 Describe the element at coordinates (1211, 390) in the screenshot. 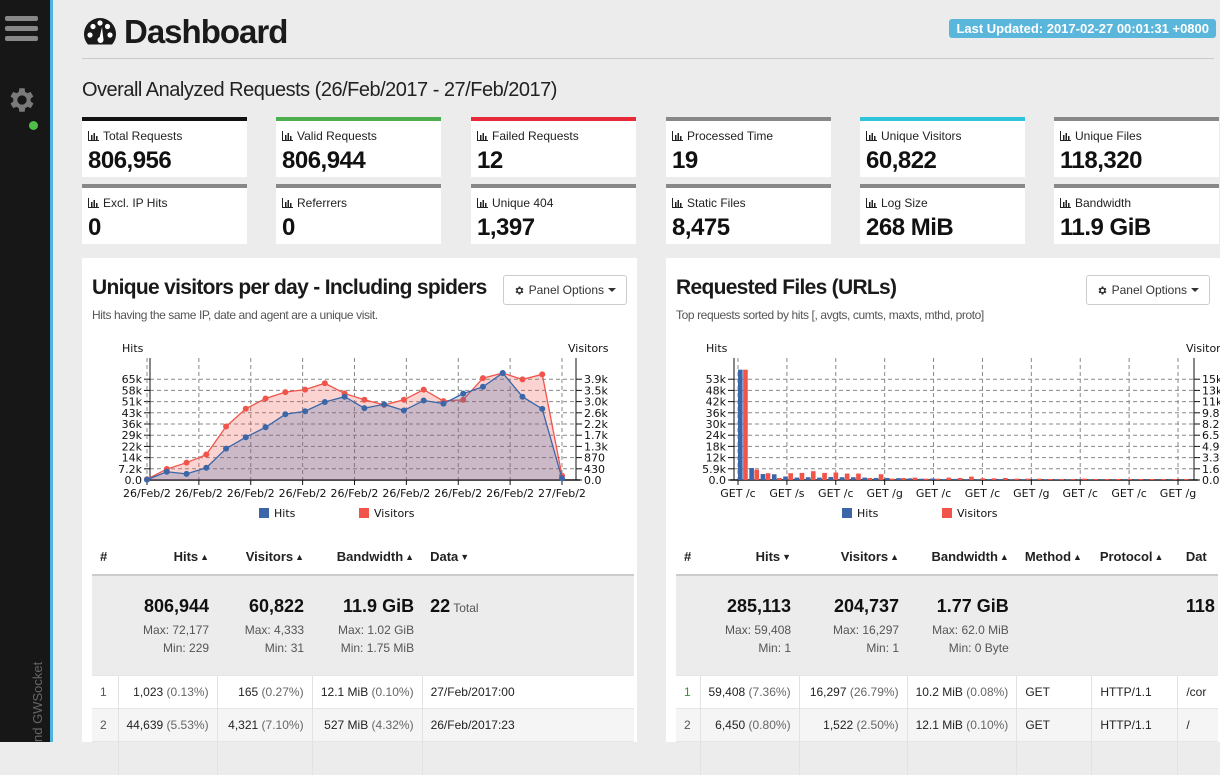

I see `y-tick-label-right: 13k` at that location.